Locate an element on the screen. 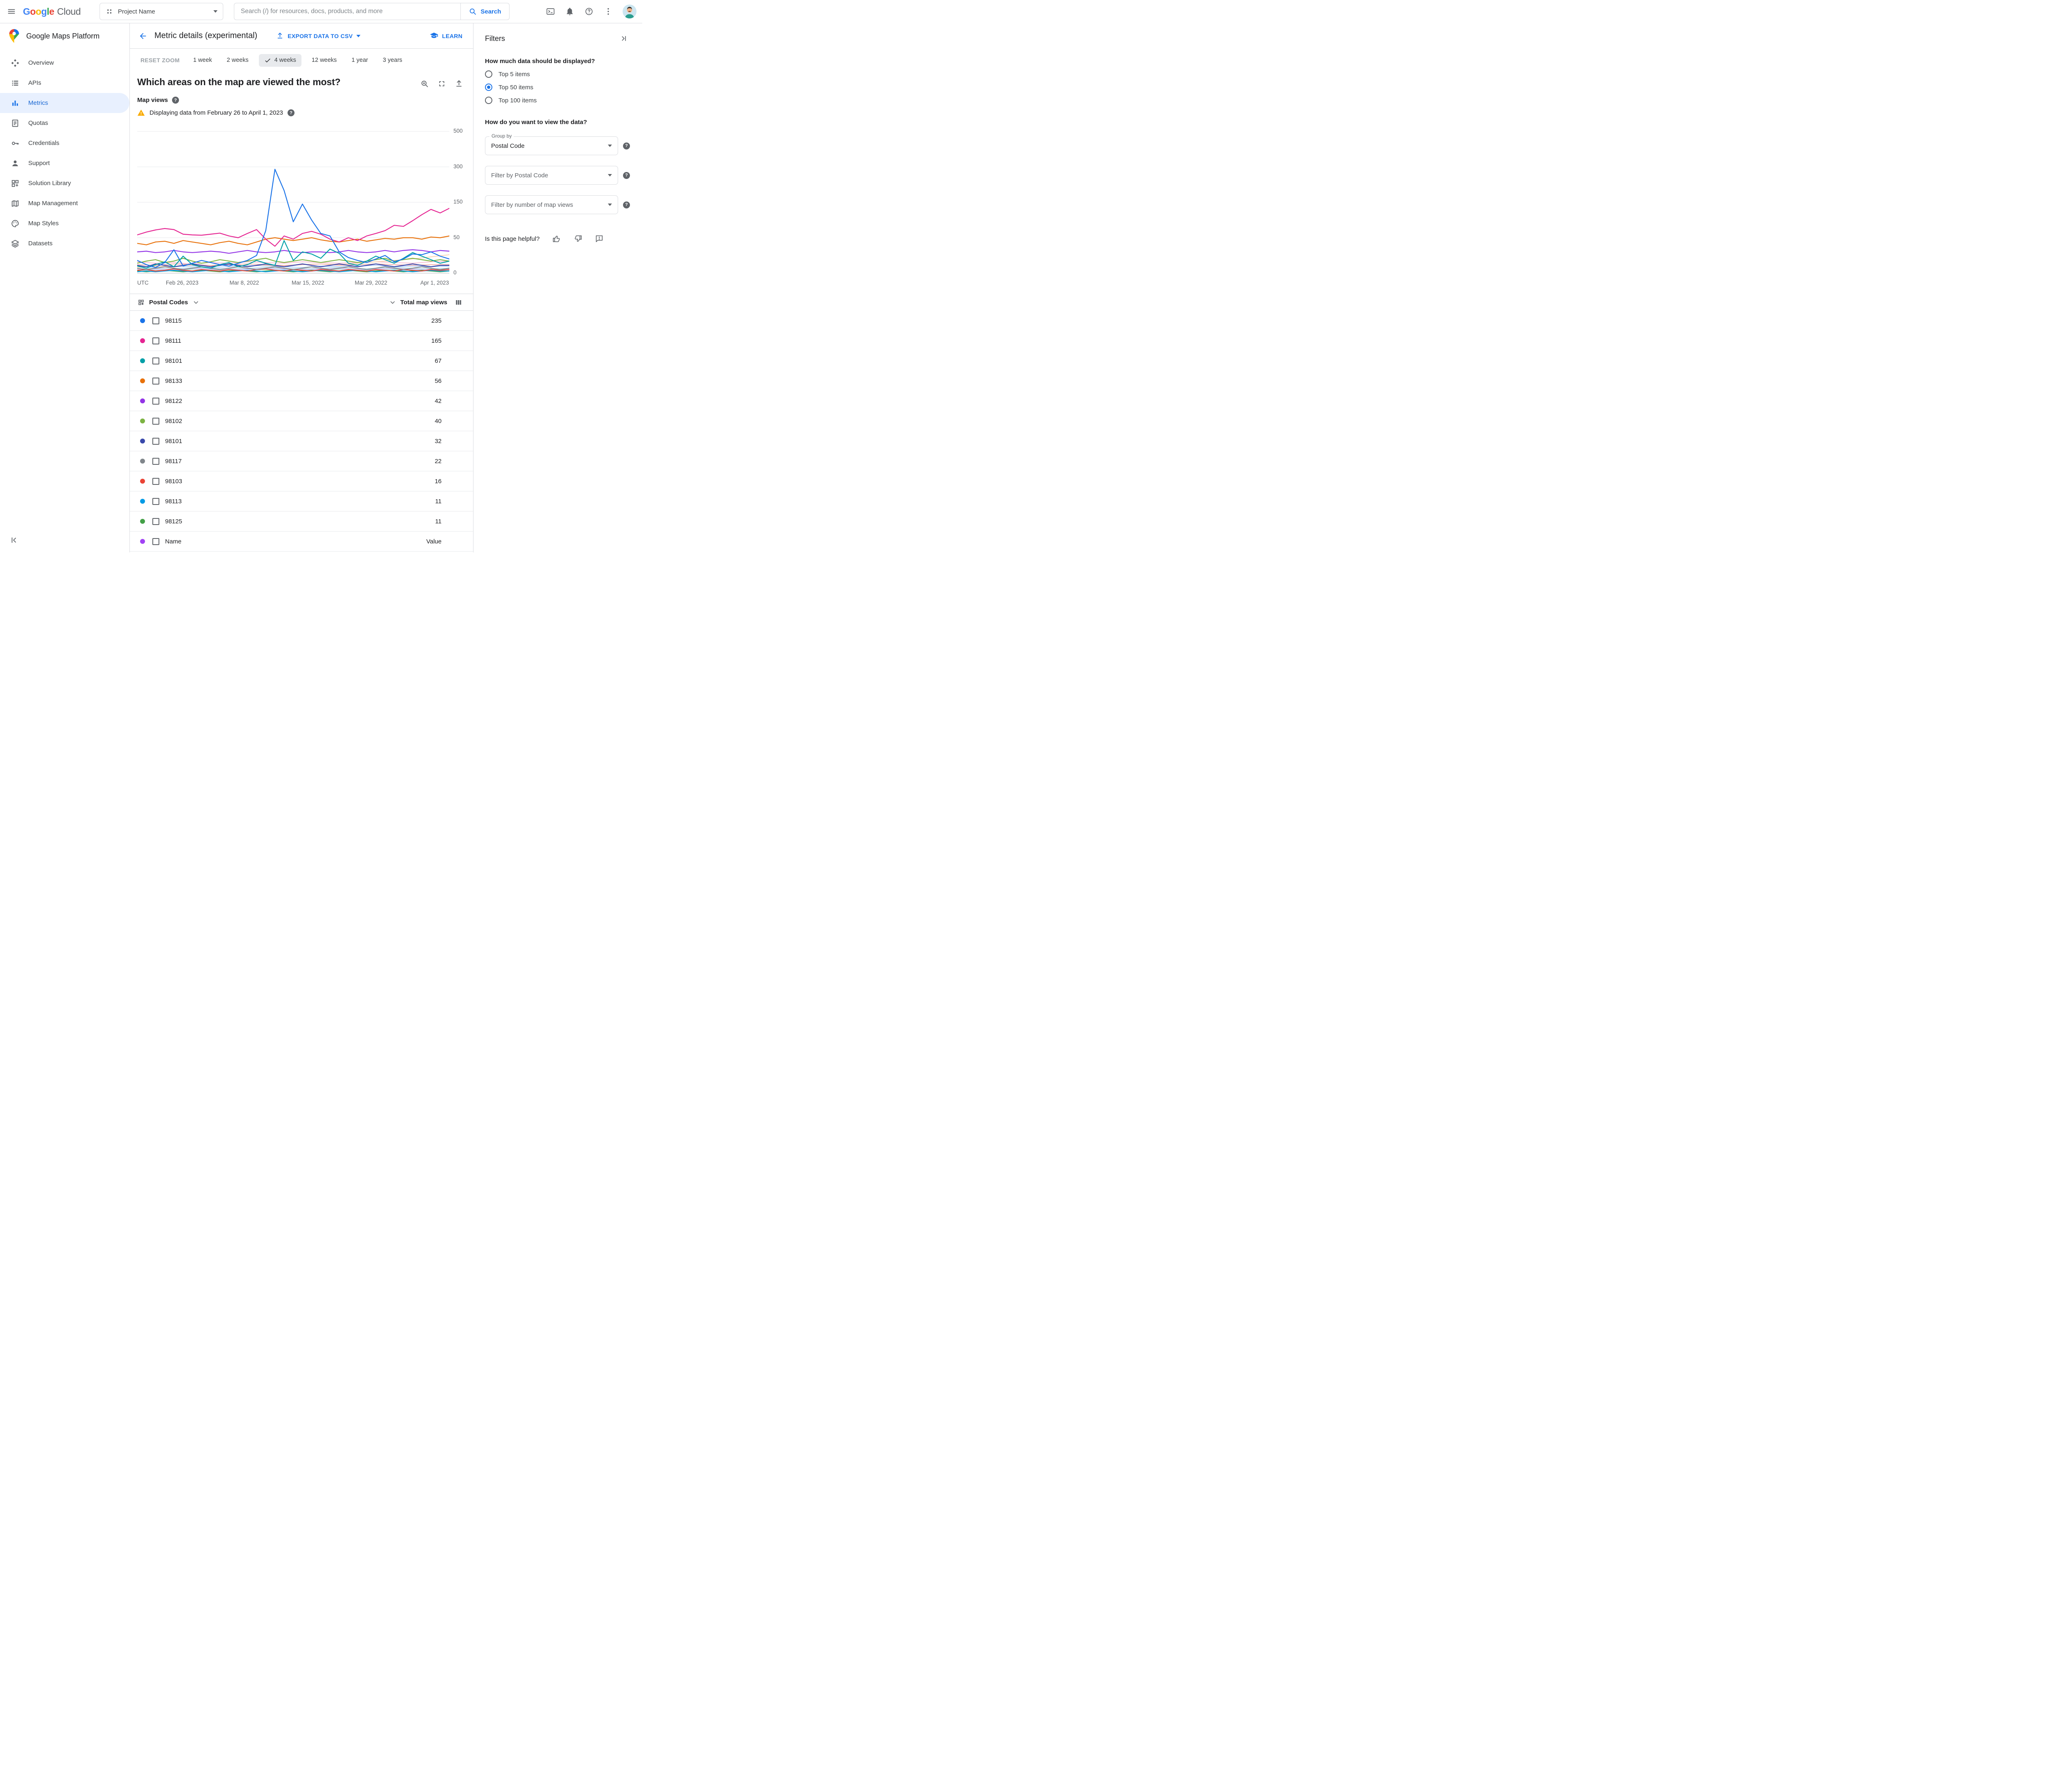 The height and width of the screenshot is (1792, 2048). avatar is located at coordinates (630, 11).